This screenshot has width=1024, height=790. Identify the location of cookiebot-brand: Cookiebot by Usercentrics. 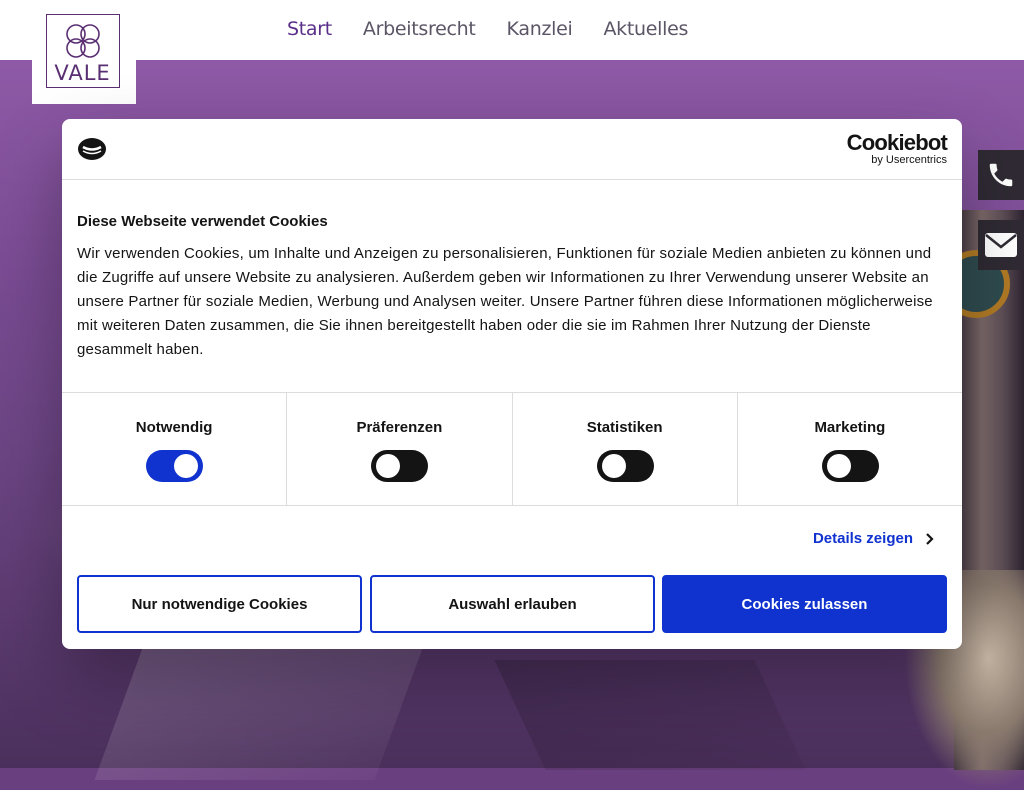
(897, 148).